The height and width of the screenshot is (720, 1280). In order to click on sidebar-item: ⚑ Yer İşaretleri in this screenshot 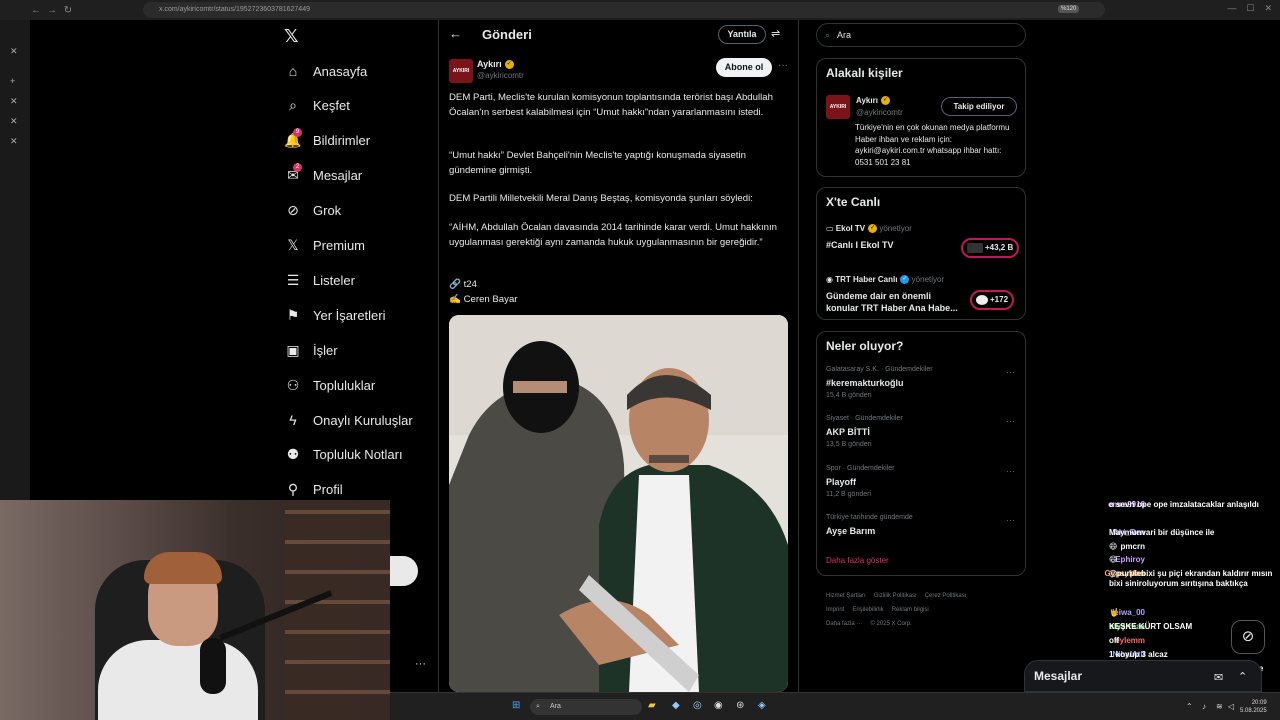, I will do `click(335, 315)`.